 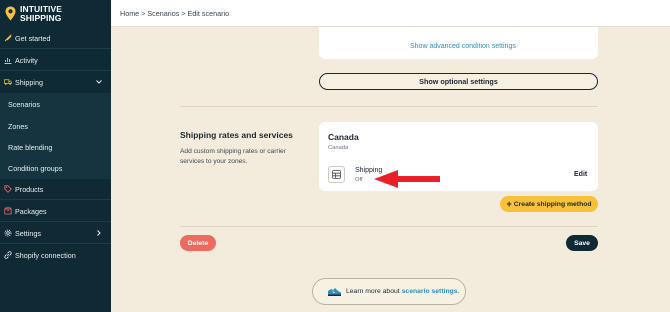 What do you see at coordinates (8, 211) in the screenshot?
I see `package-icon` at bounding box center [8, 211].